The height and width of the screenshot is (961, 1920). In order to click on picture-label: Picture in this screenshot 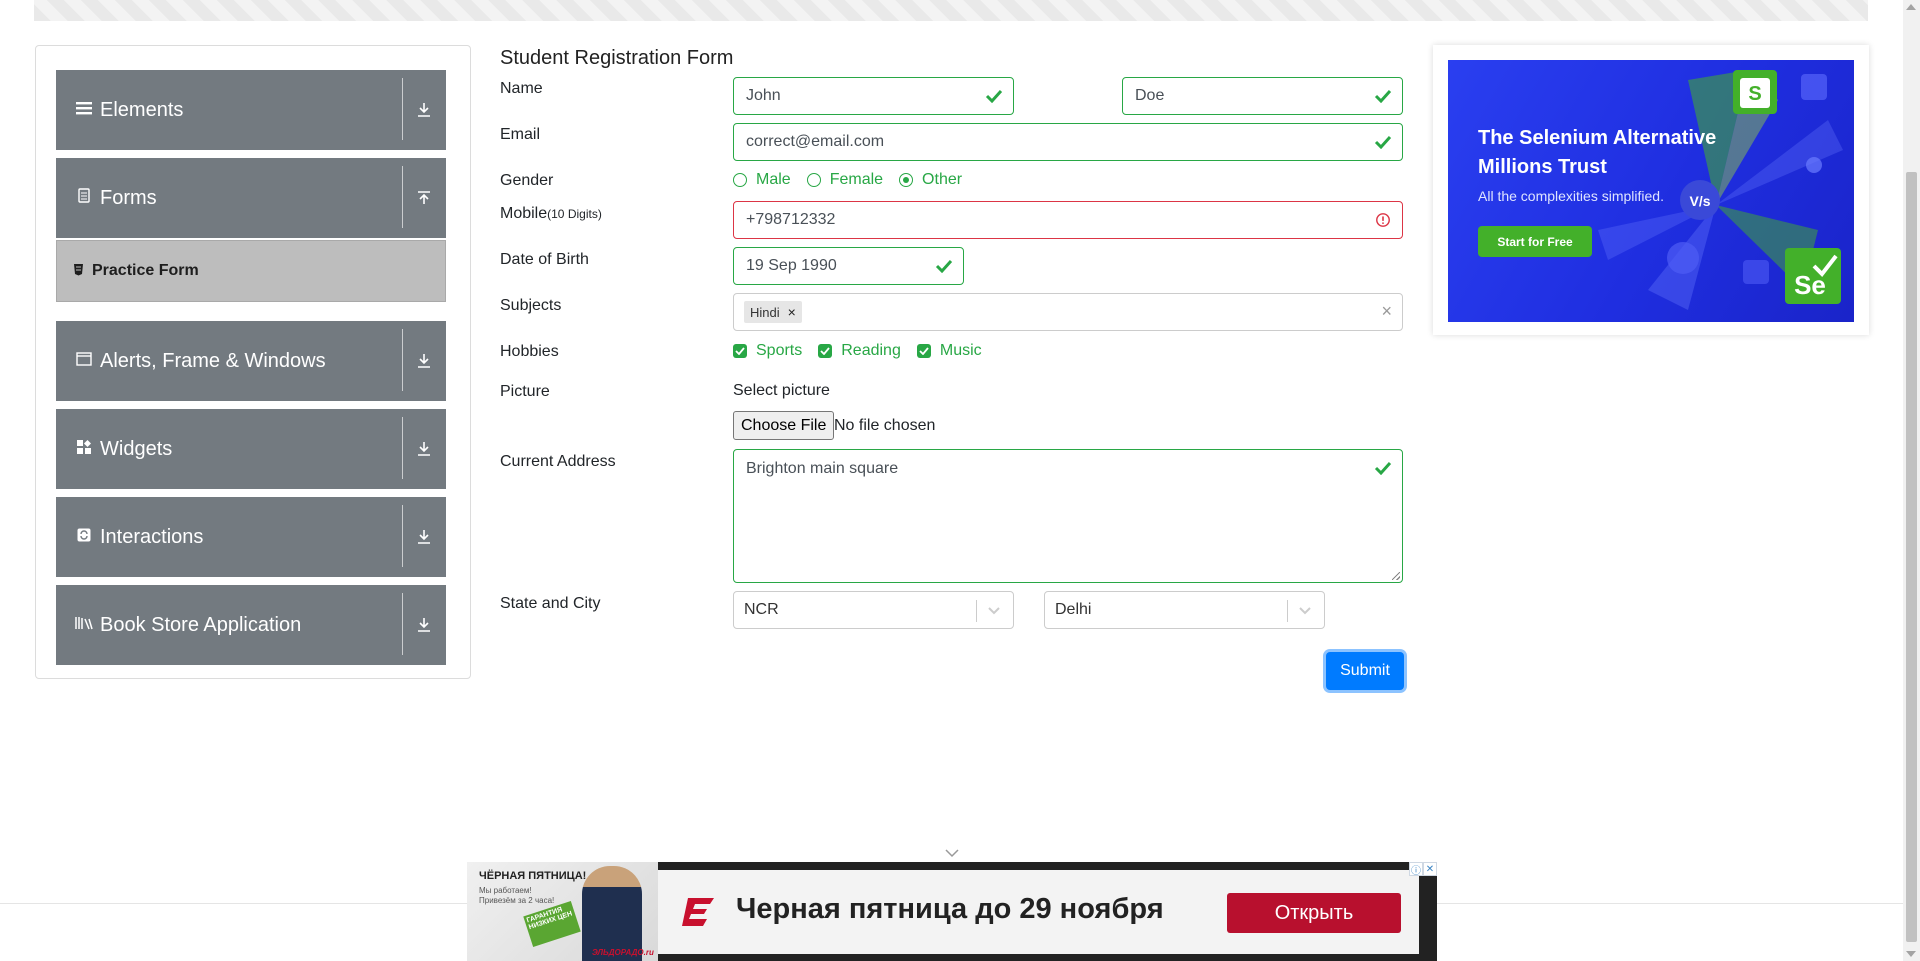, I will do `click(525, 391)`.